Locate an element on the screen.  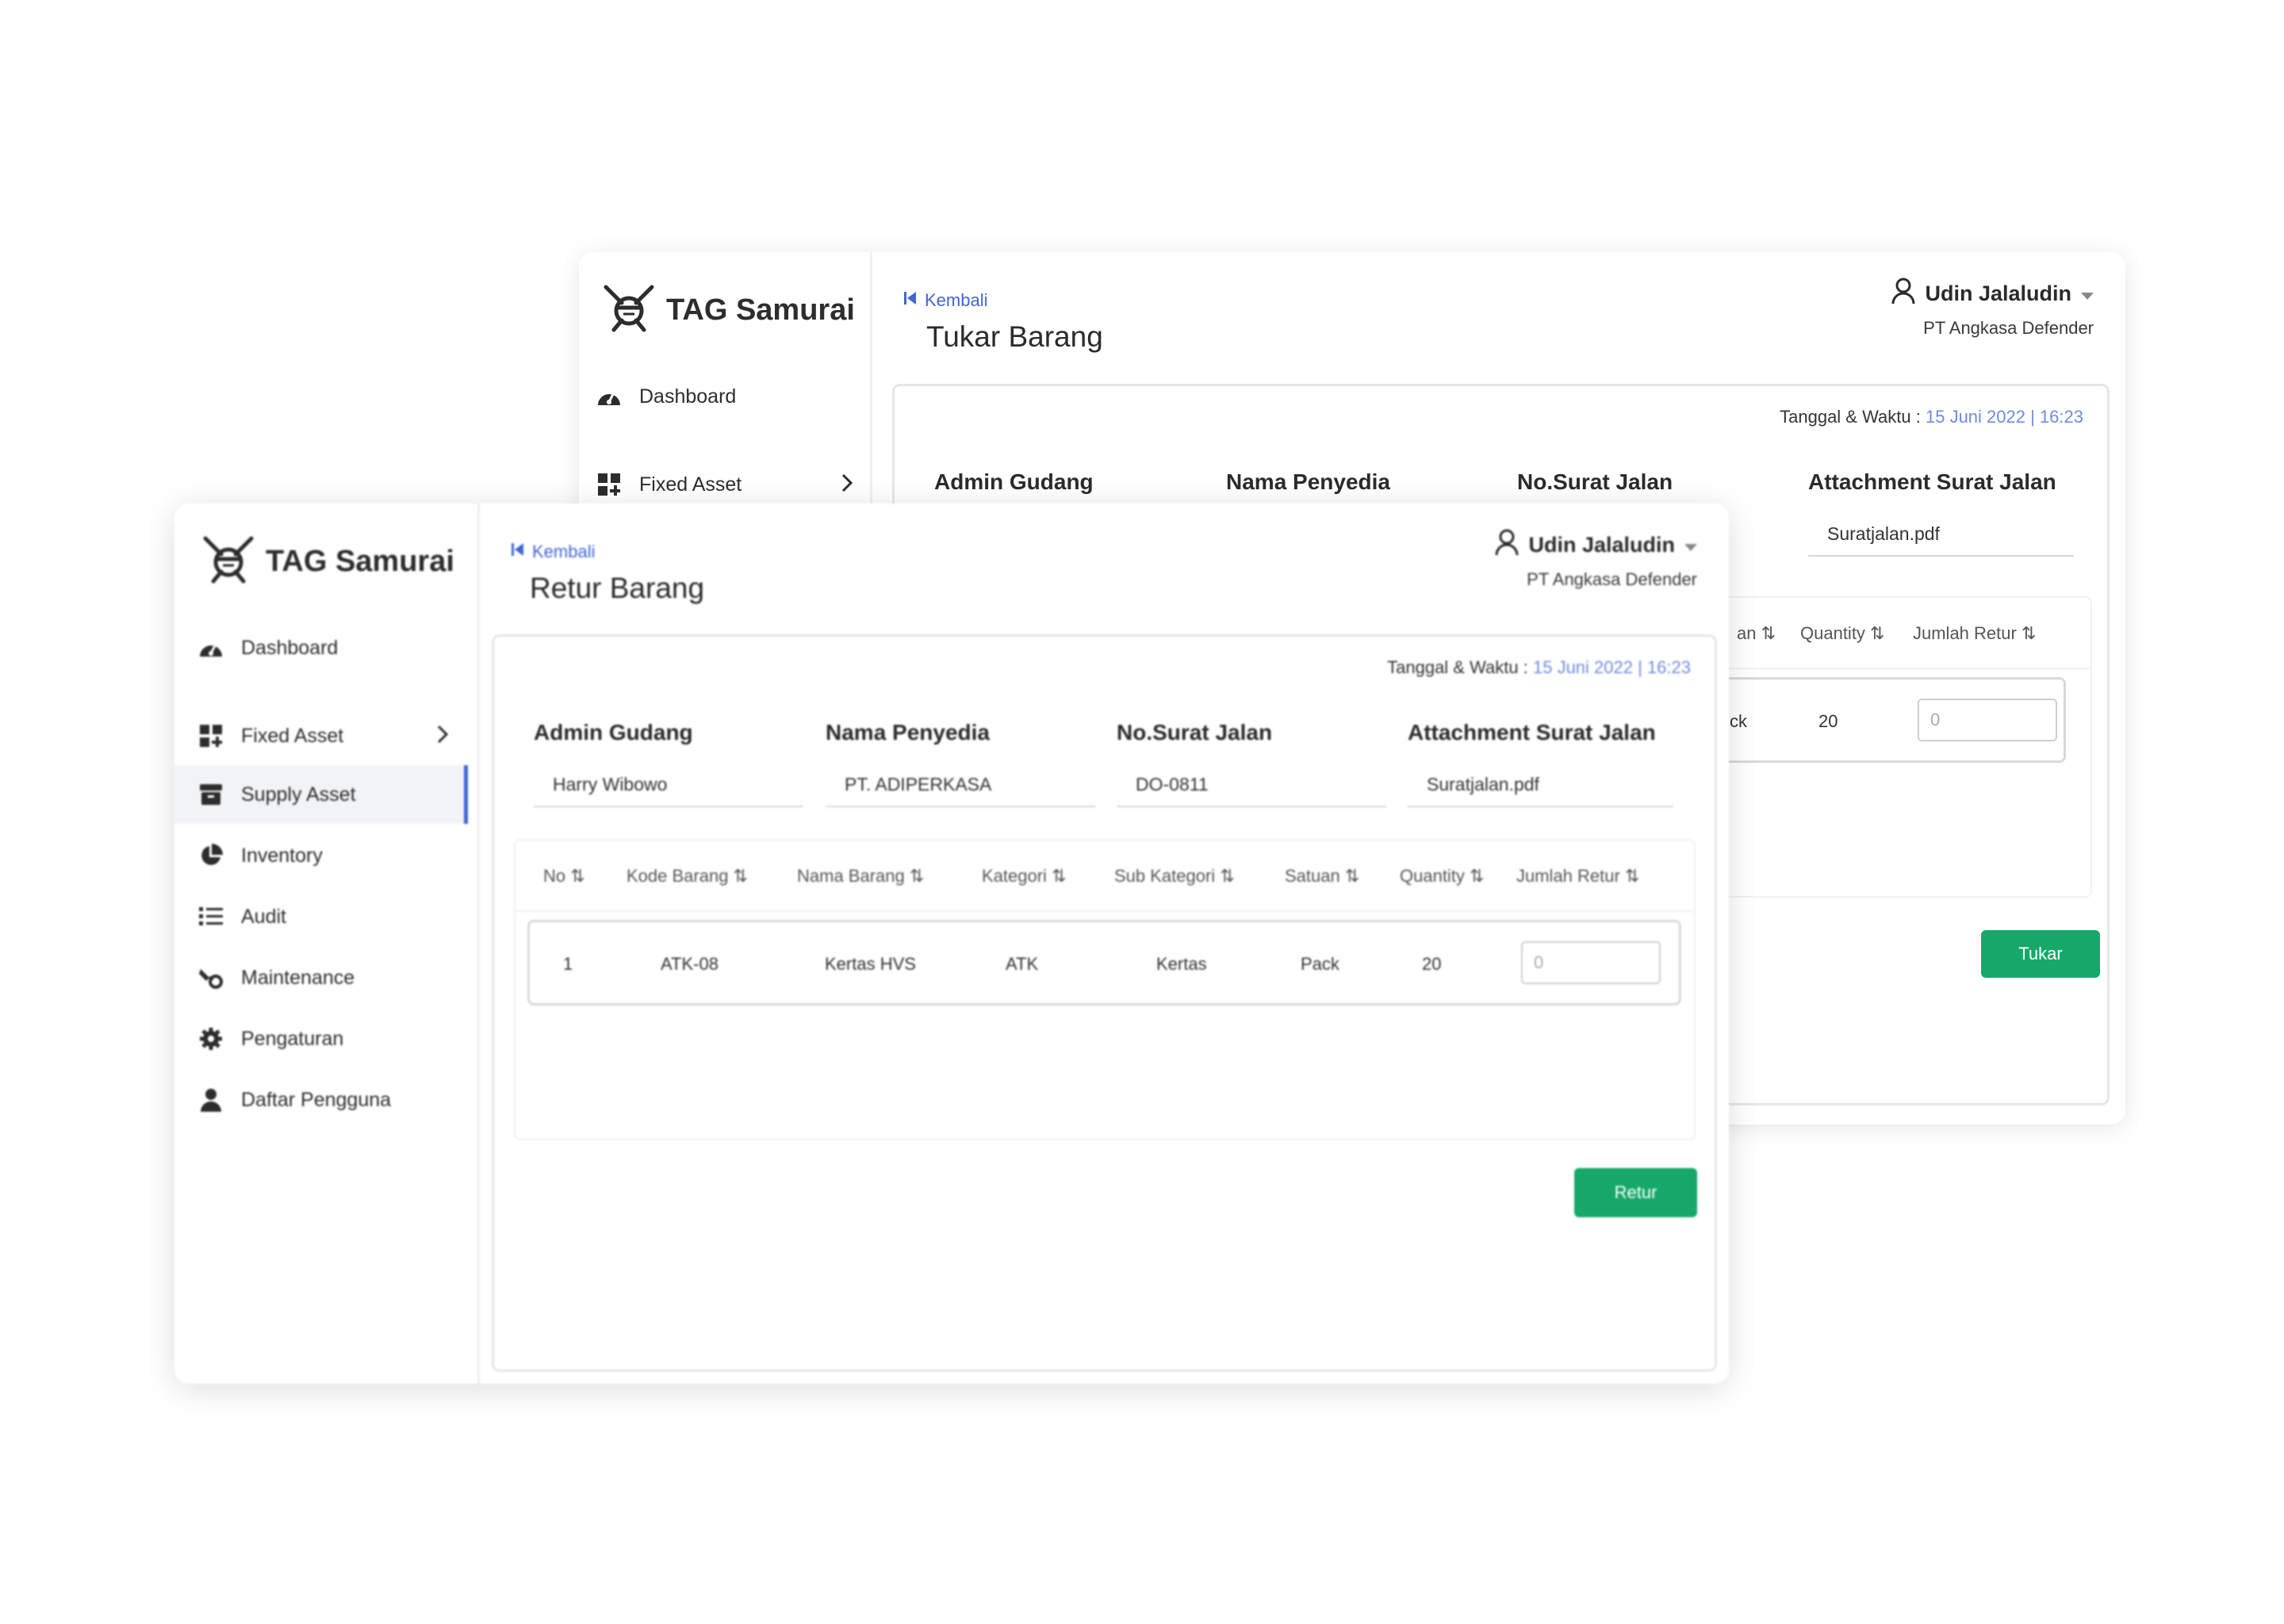
th-satuan: Satuan ⇅ is located at coordinates (1322, 876).